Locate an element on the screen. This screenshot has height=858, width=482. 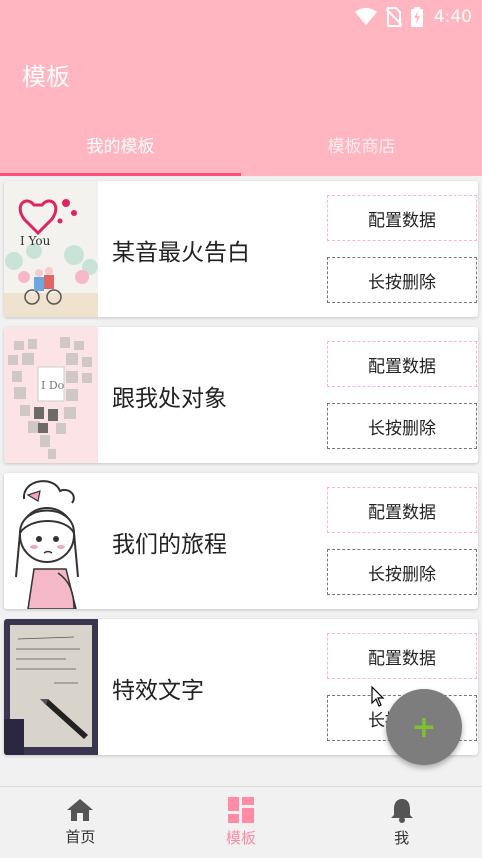
svg-text: I You is located at coordinates (35, 241).